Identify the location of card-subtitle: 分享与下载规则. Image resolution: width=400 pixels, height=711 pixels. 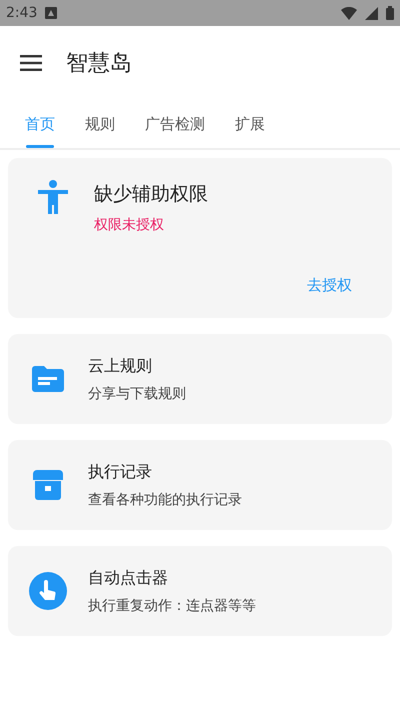
(137, 394).